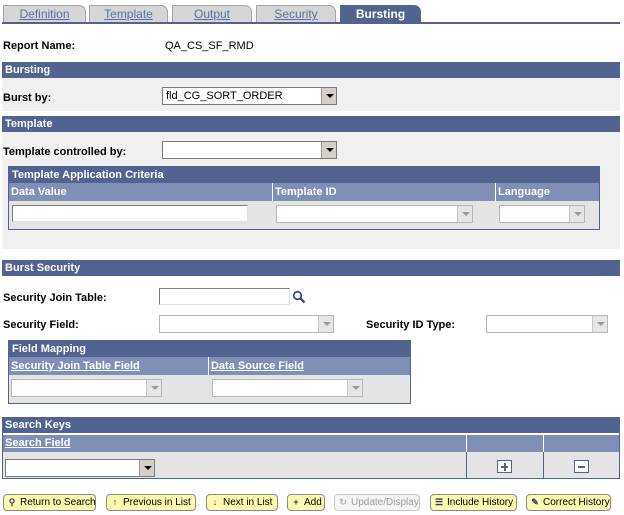  Describe the element at coordinates (41, 325) in the screenshot. I see `security-field-label: Security Field:` at that location.